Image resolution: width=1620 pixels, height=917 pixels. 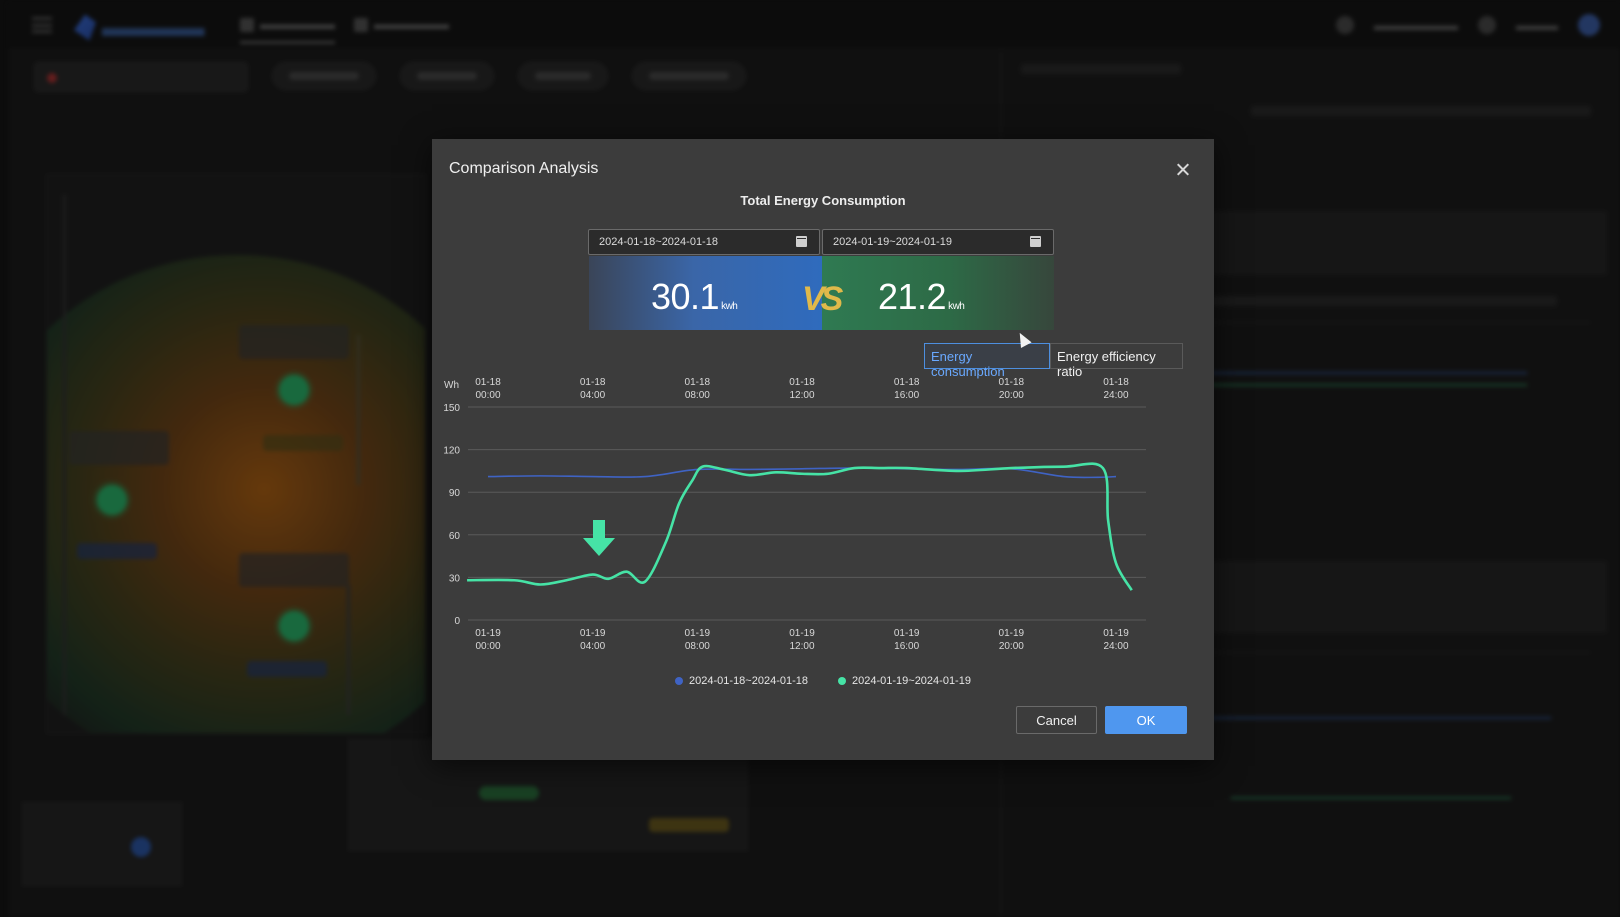 I want to click on close-icon, so click(x=1183, y=170).